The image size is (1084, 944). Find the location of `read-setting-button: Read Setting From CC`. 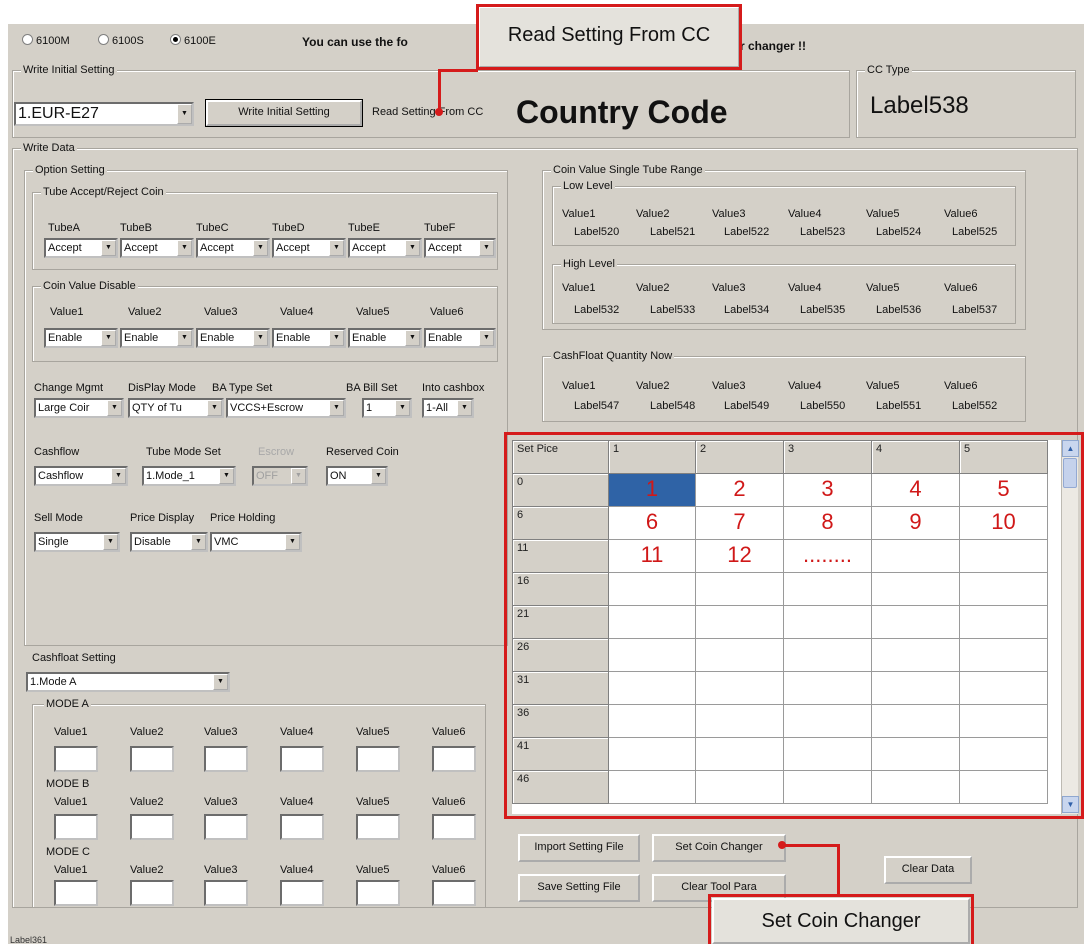

read-setting-button: Read Setting From CC is located at coordinates (444, 112).